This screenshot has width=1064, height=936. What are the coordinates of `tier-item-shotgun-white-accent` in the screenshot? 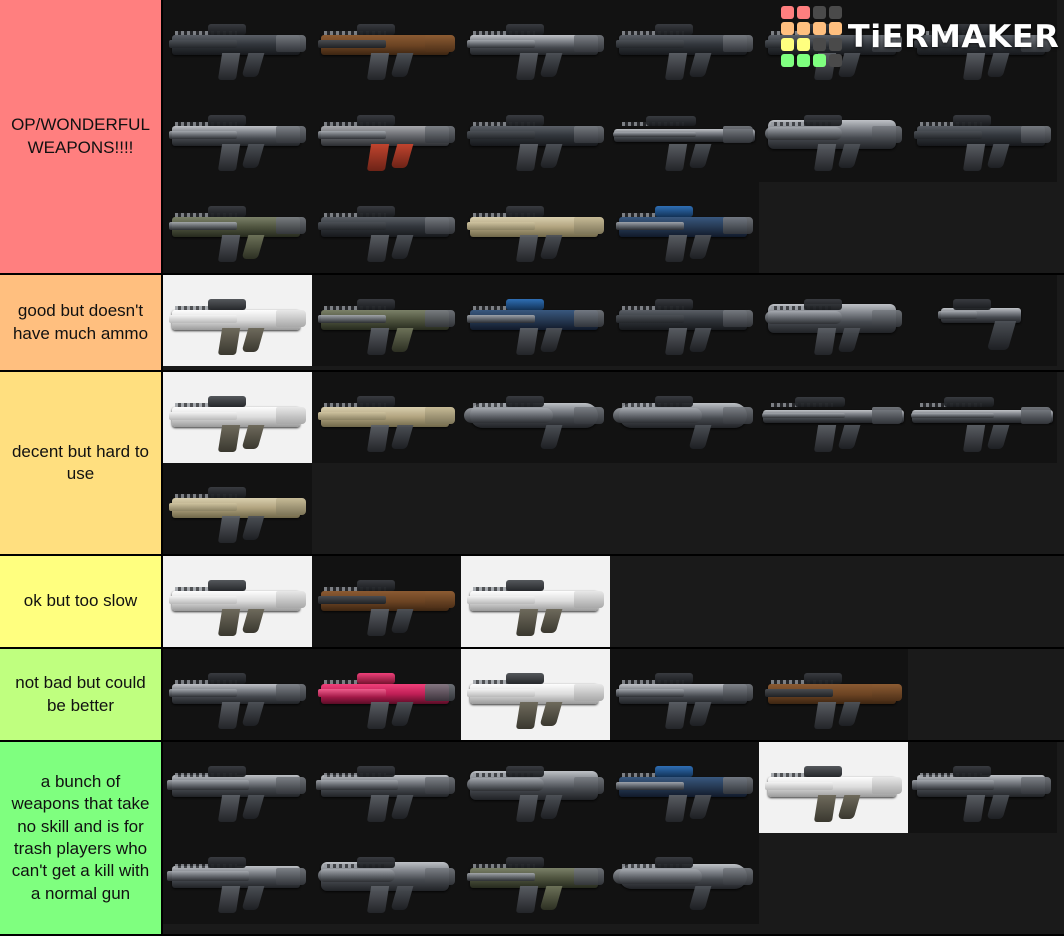 It's located at (833, 787).